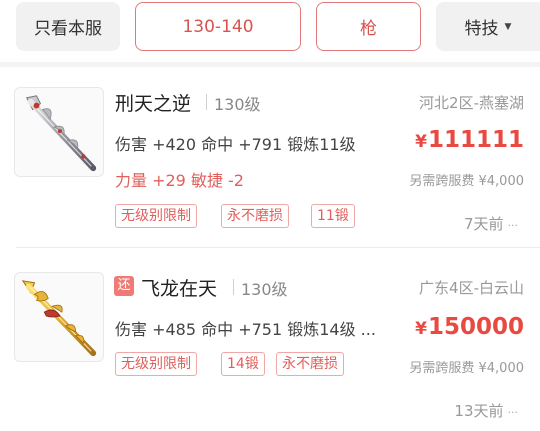 This screenshot has height=431, width=540. I want to click on item-stats: 伤害 +420 命中 +791 锻炼11级, so click(235, 144).